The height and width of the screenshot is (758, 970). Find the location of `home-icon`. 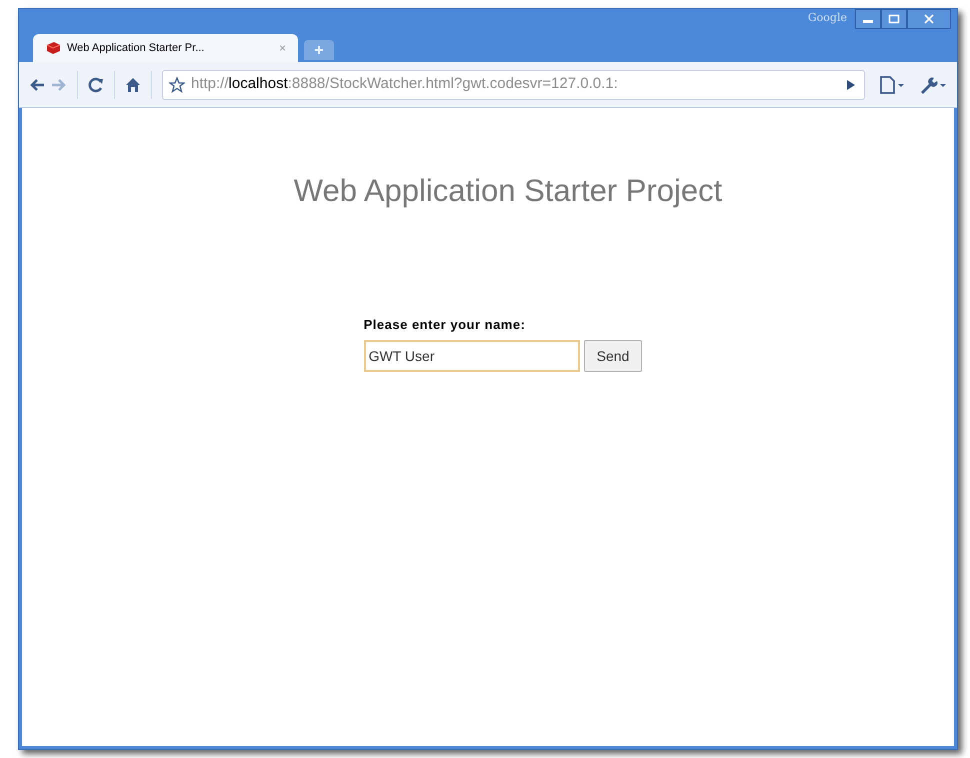

home-icon is located at coordinates (133, 84).